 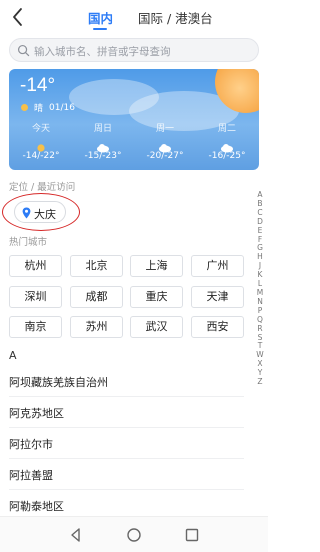 I want to click on hot-city-button: 武汉, so click(x=156, y=327).